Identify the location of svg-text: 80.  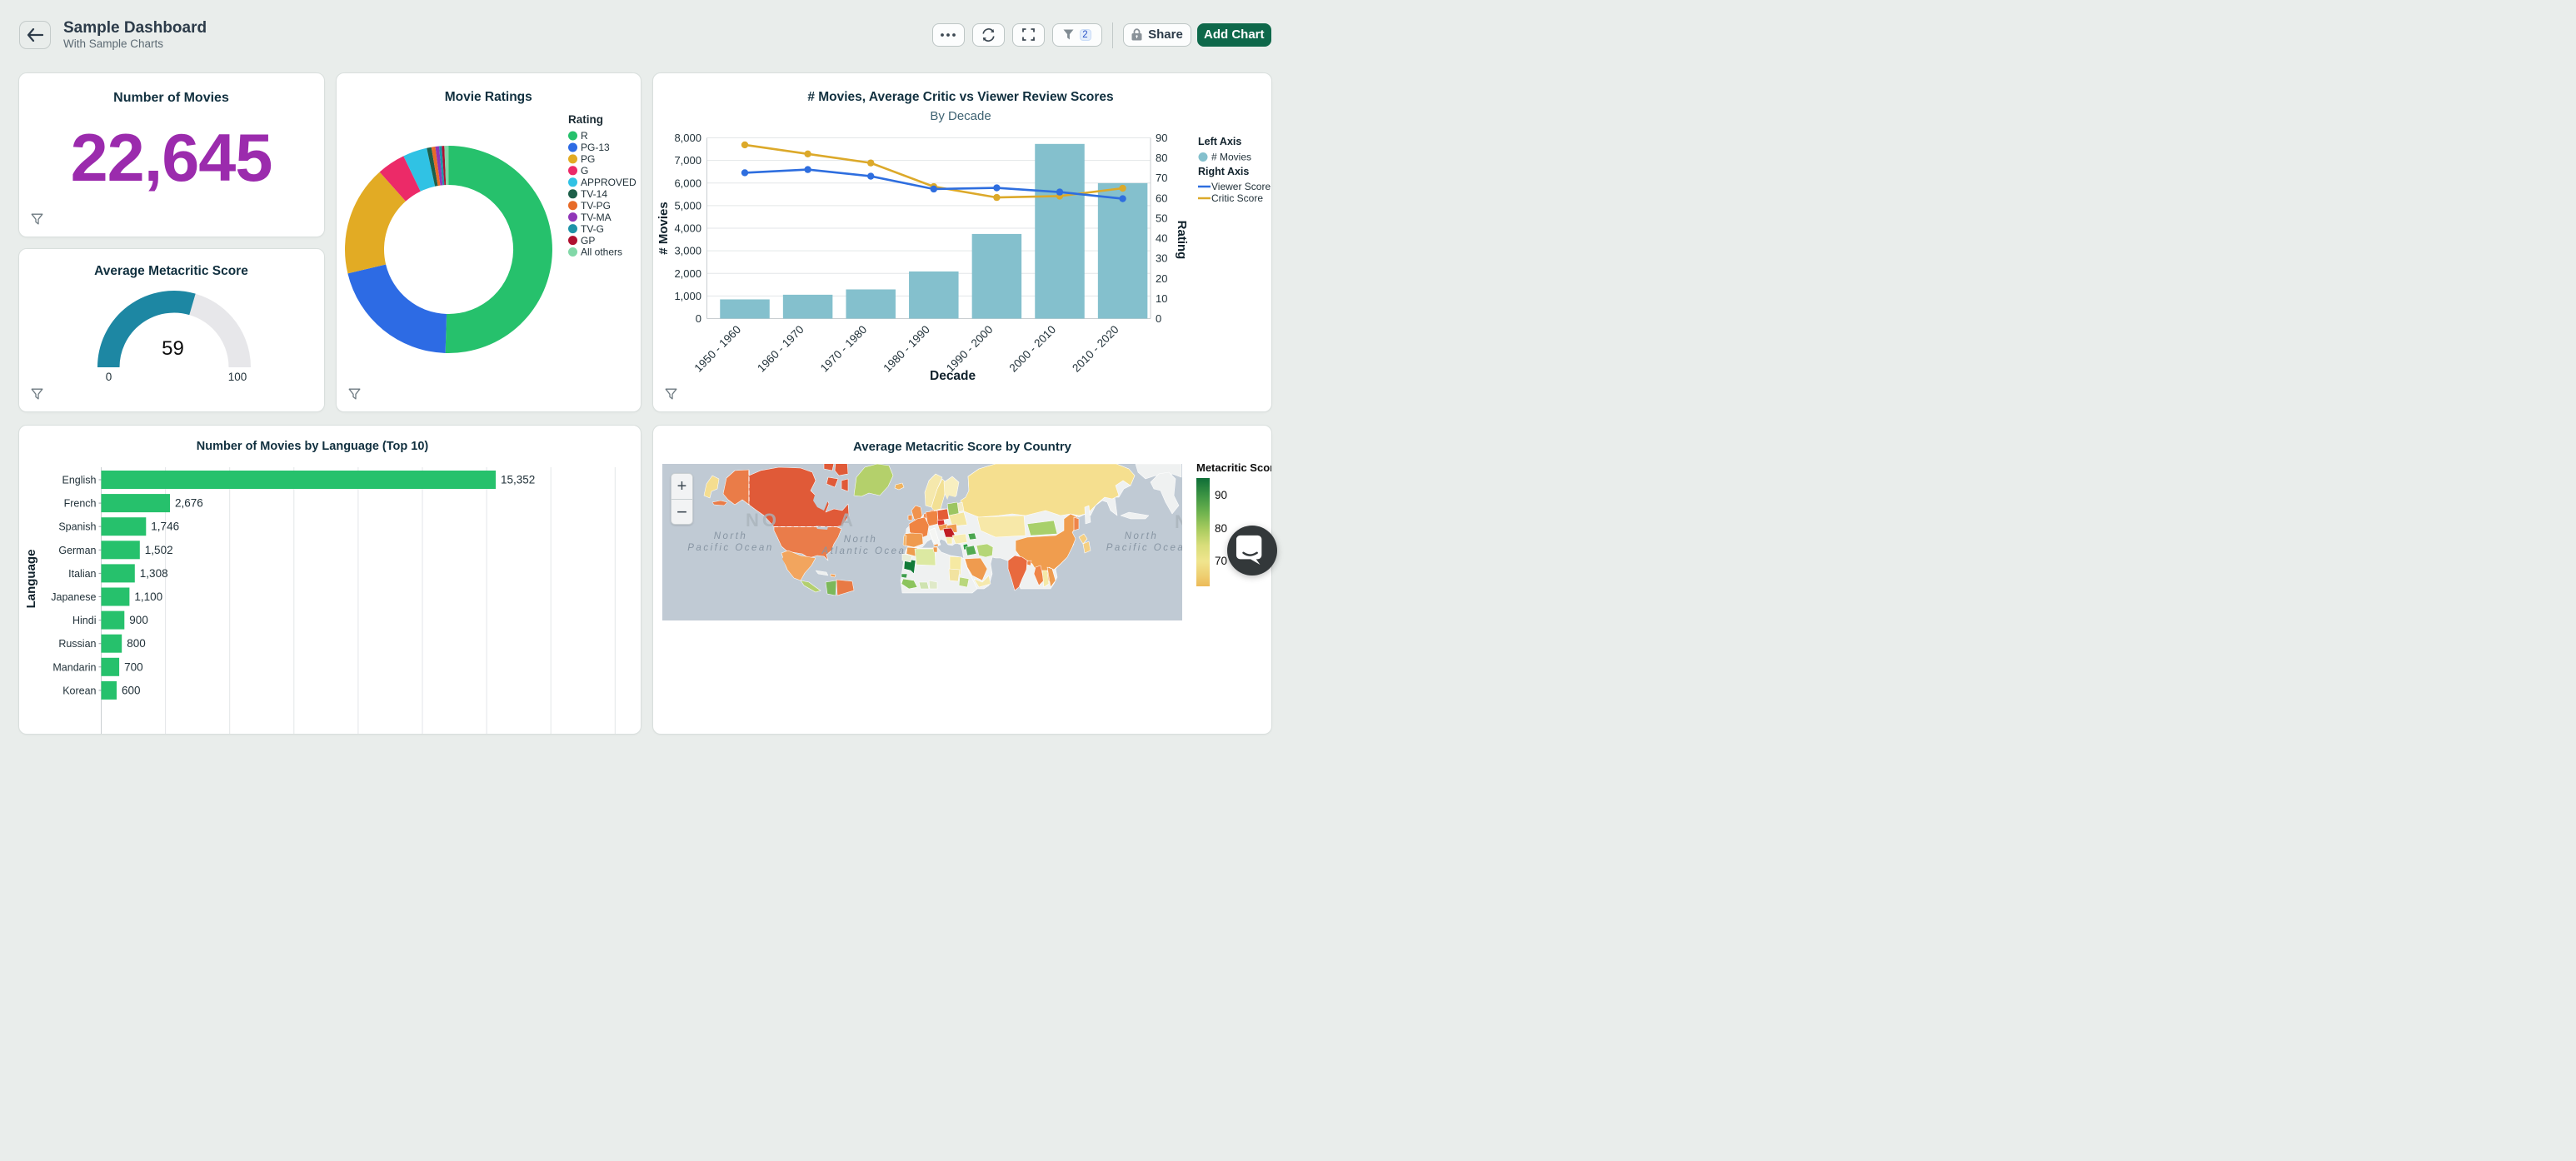
(1161, 158).